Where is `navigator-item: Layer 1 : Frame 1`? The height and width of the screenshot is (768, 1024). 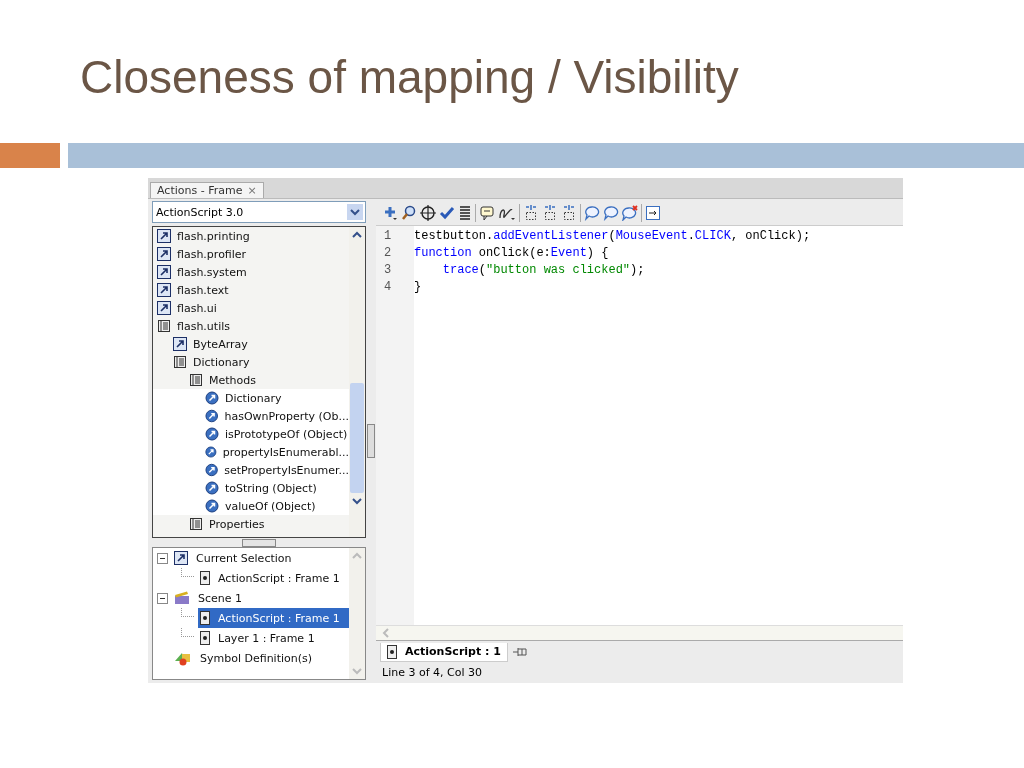 navigator-item: Layer 1 : Frame 1 is located at coordinates (273, 638).